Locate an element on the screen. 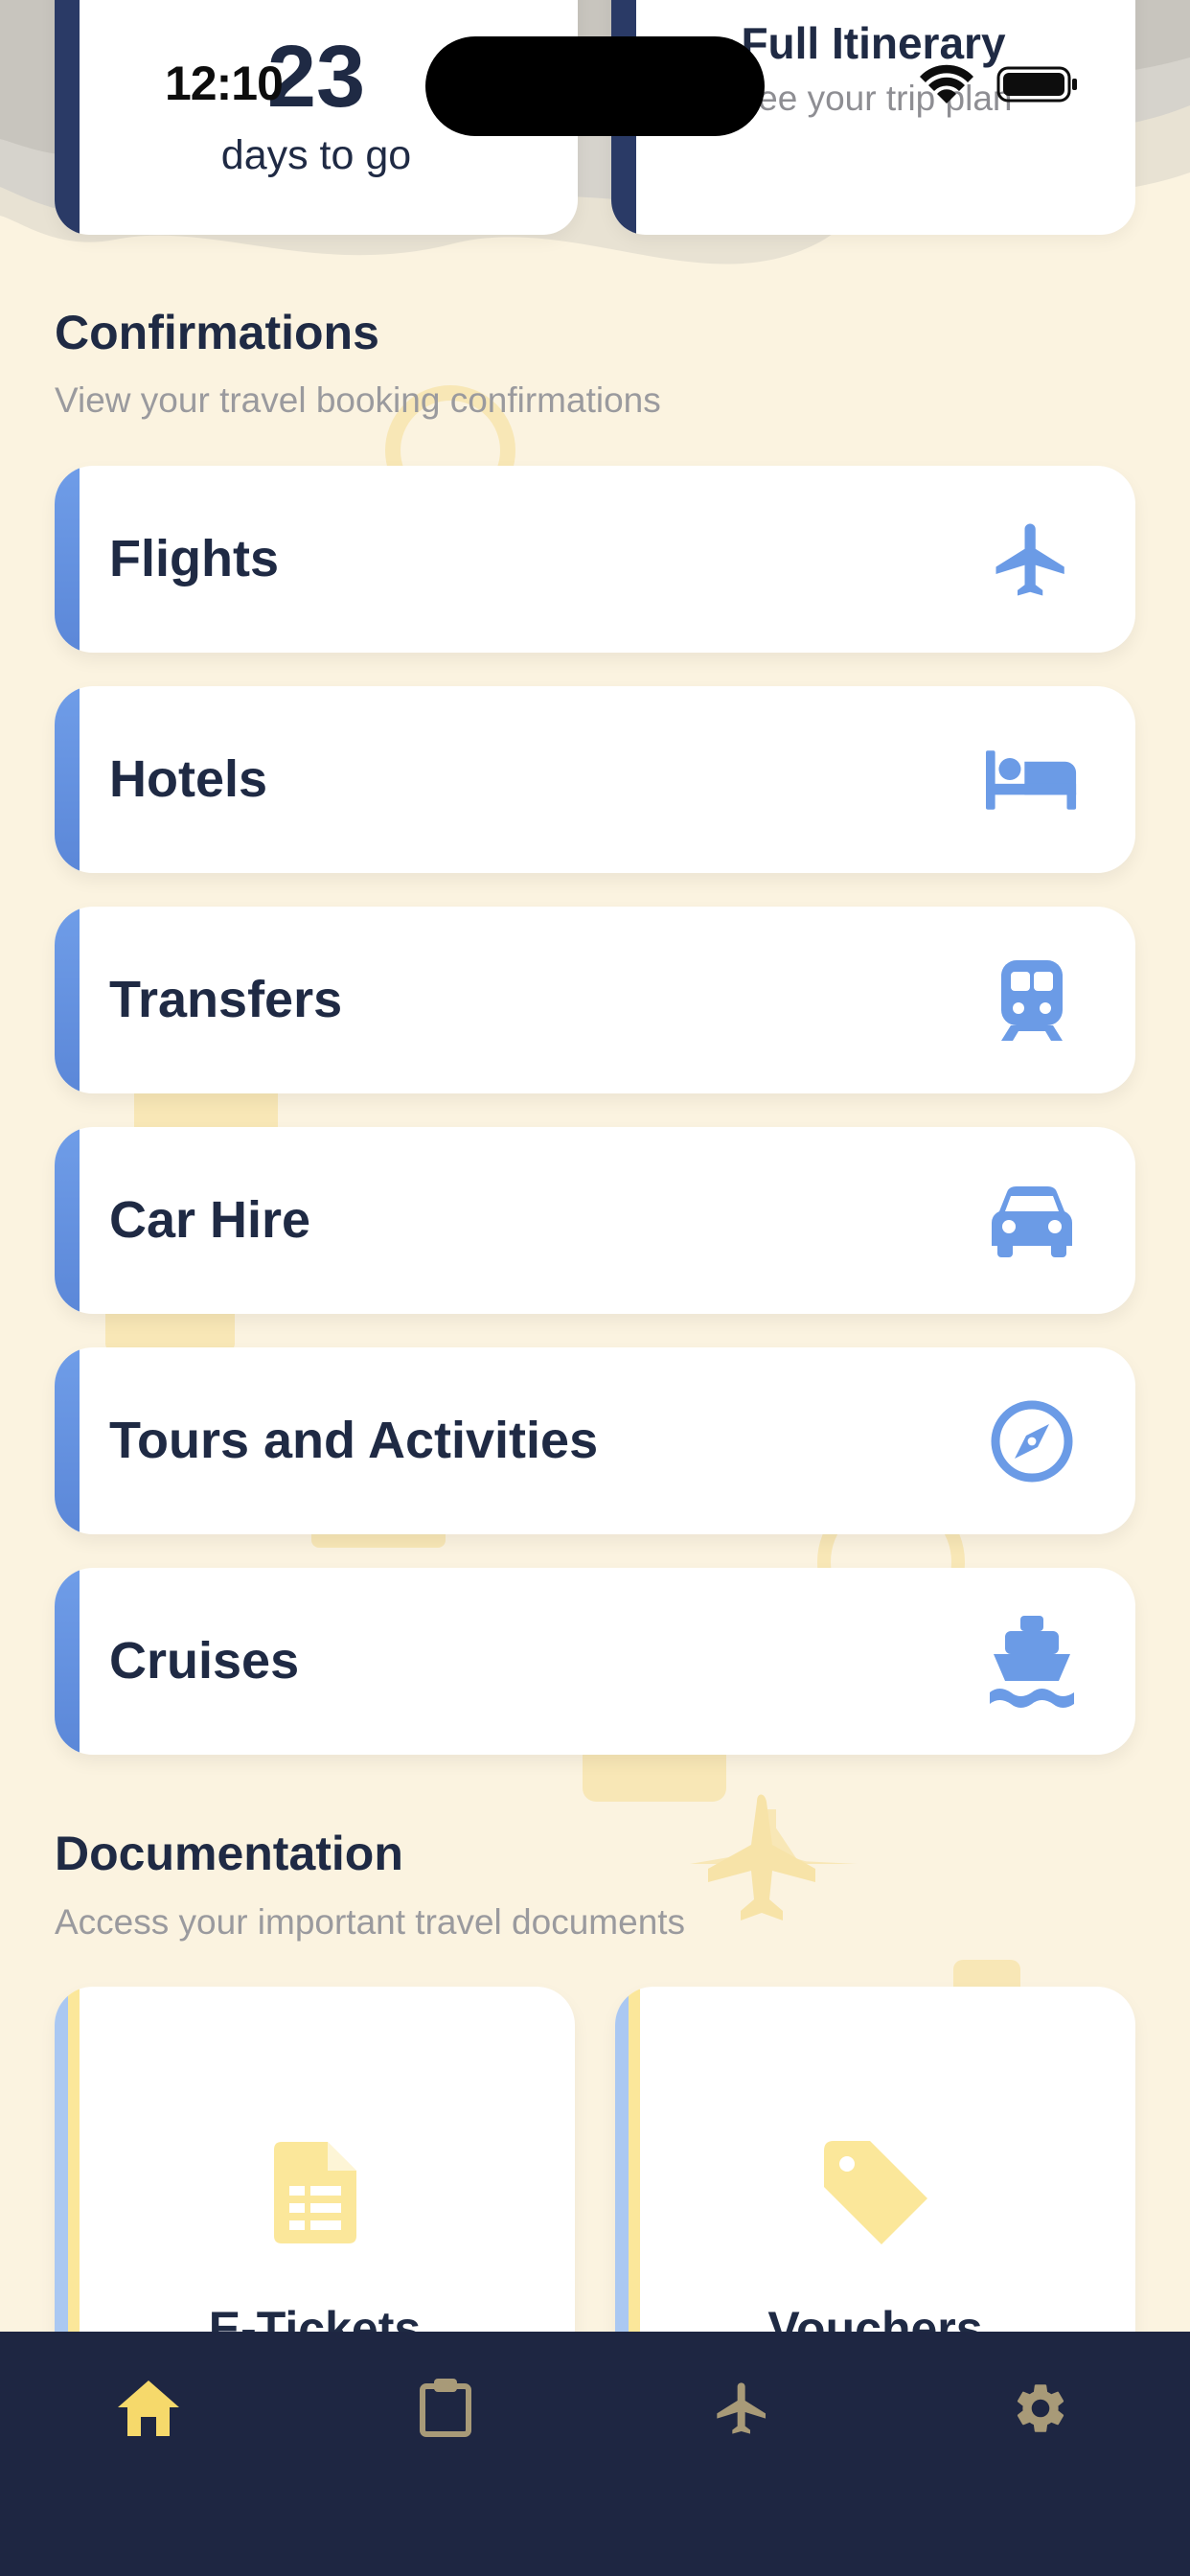 The height and width of the screenshot is (2576, 1190). tab-bar is located at coordinates (595, 2454).